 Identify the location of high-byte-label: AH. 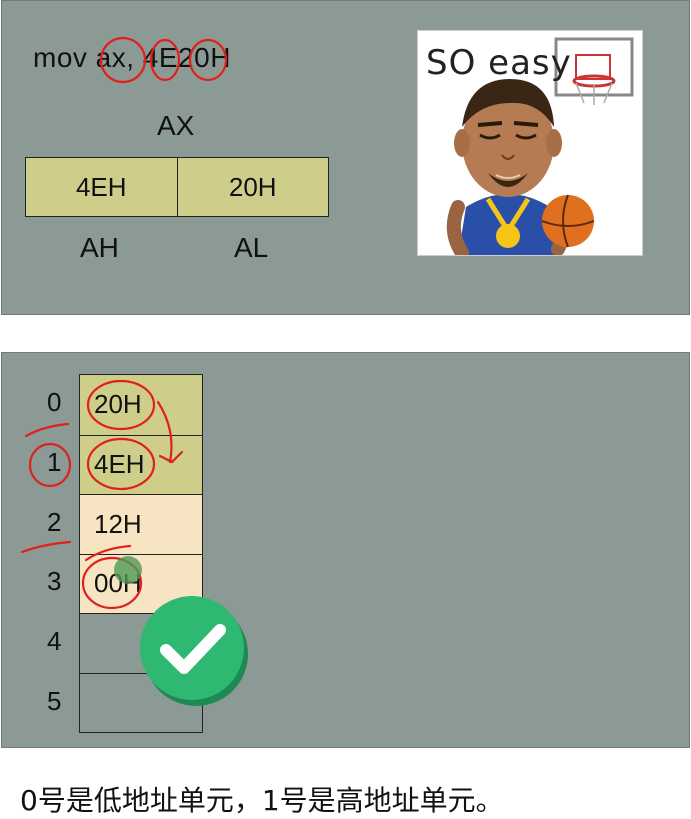
(99, 247).